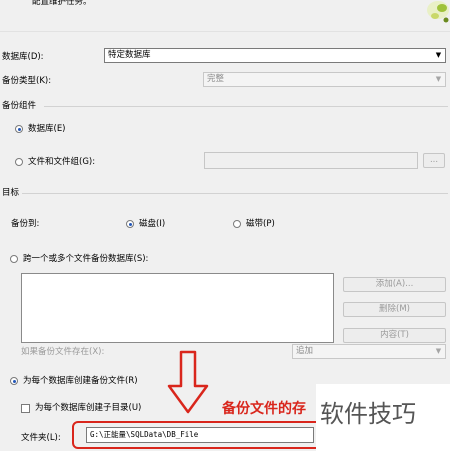 Image resolution: width=450 pixels, height=451 pixels. Describe the element at coordinates (27, 81) in the screenshot. I see `backup-type-label: 备份类型(K):` at that location.